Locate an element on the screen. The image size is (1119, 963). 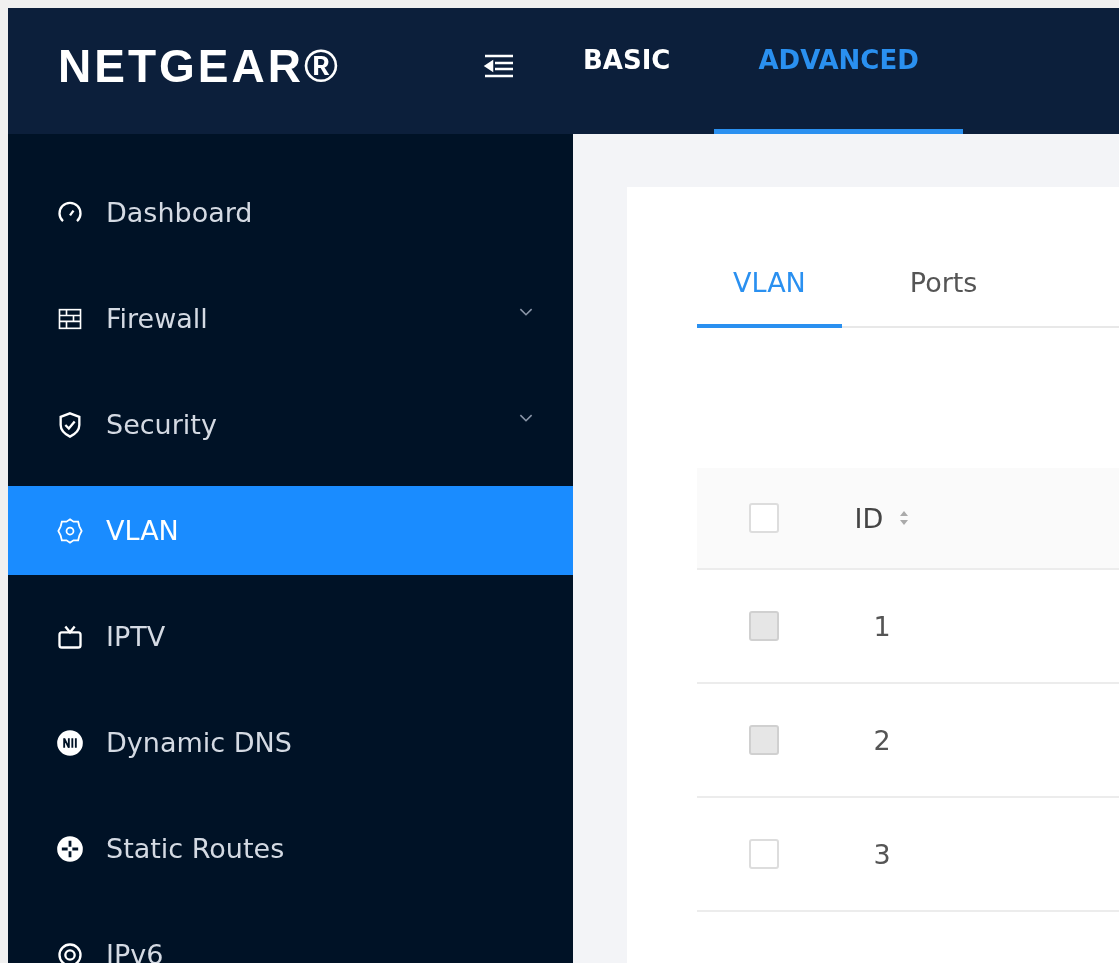
sort-icon is located at coordinates (904, 518).